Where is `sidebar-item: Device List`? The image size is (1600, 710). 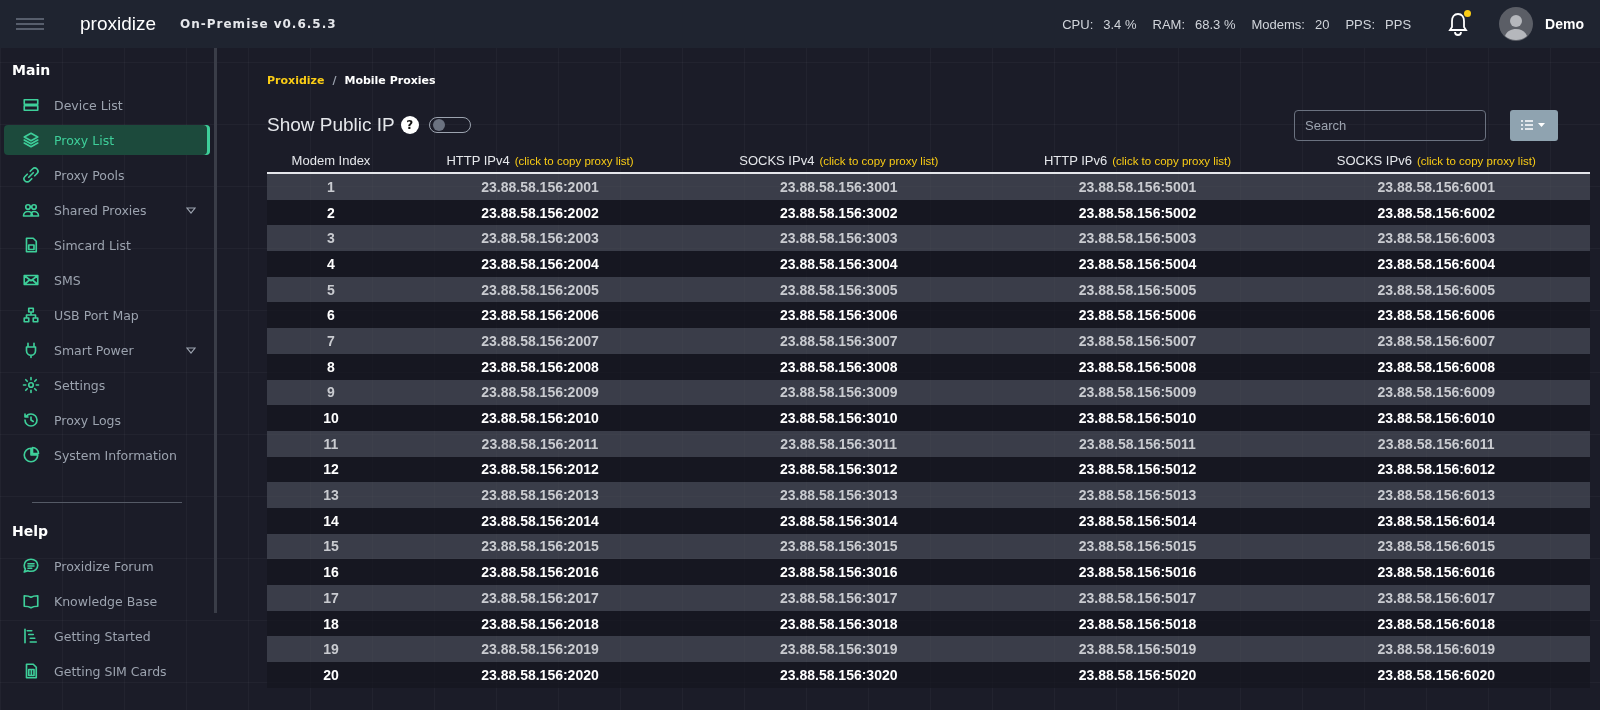
sidebar-item: Device List is located at coordinates (107, 105).